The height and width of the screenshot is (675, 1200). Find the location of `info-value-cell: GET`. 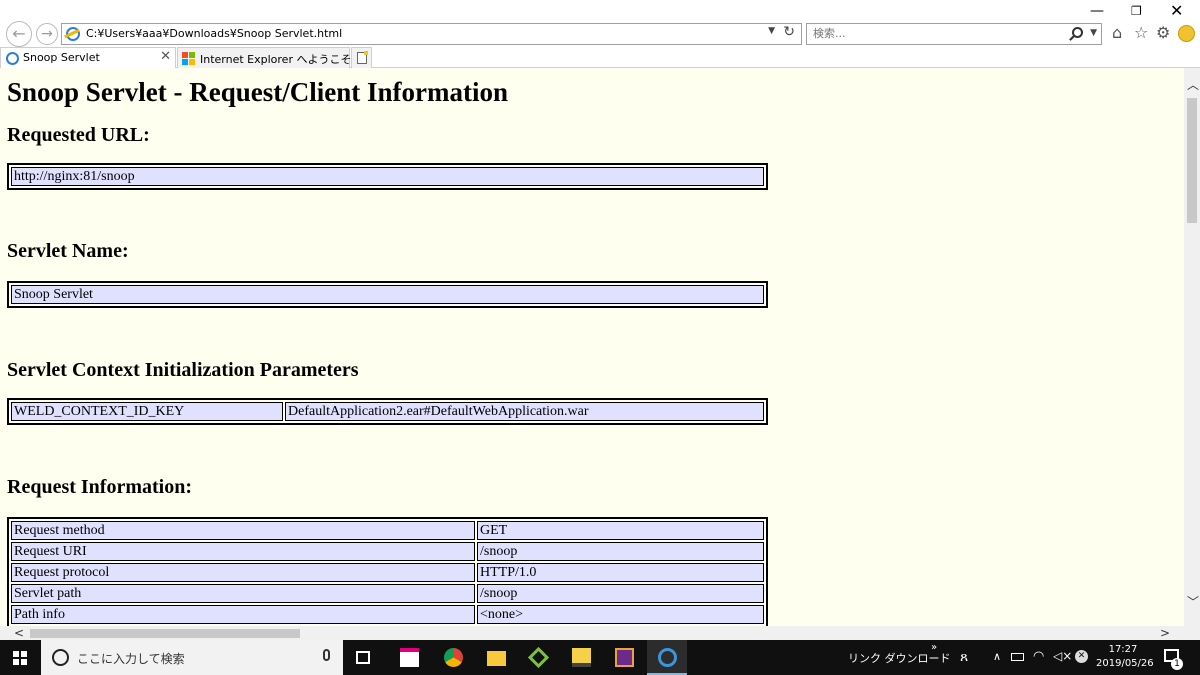

info-value-cell: GET is located at coordinates (620, 530).